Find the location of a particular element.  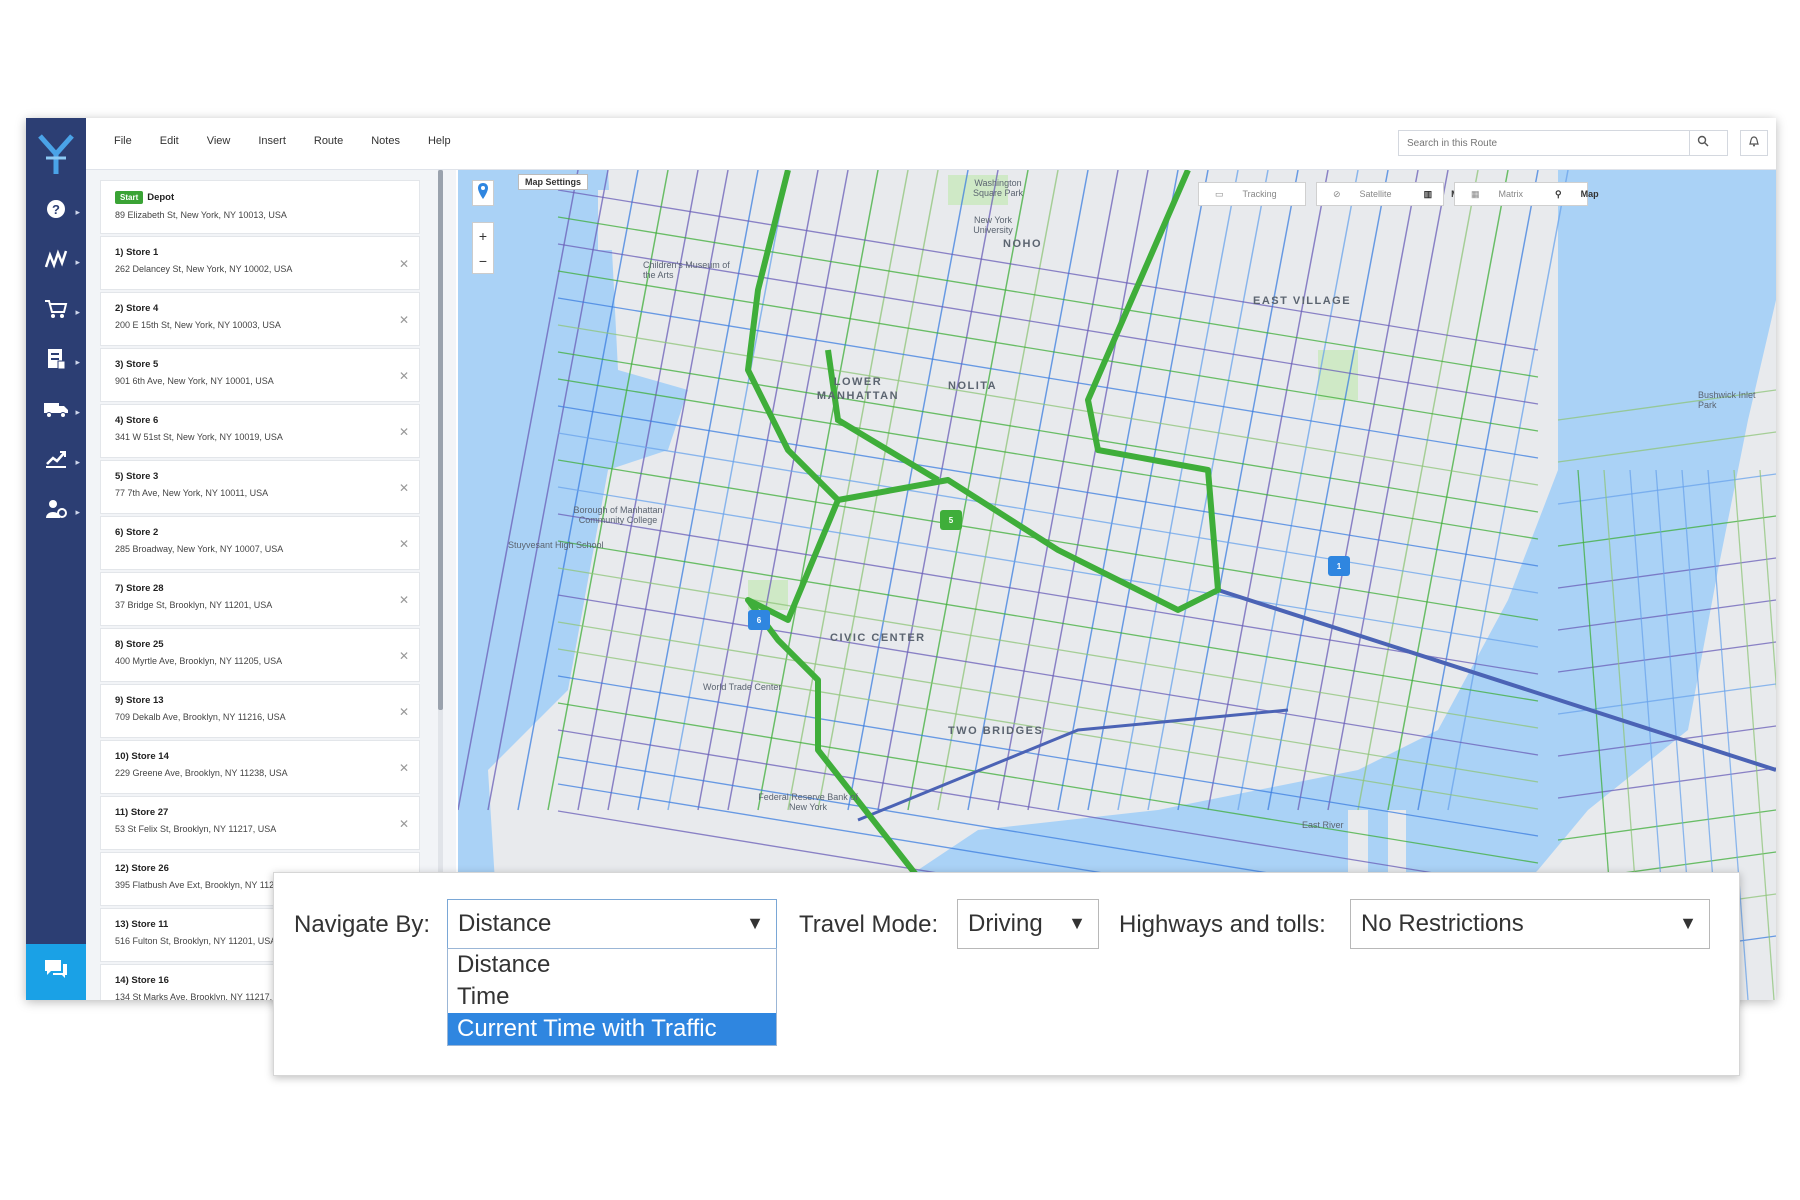

notifications-button is located at coordinates (1754, 143).